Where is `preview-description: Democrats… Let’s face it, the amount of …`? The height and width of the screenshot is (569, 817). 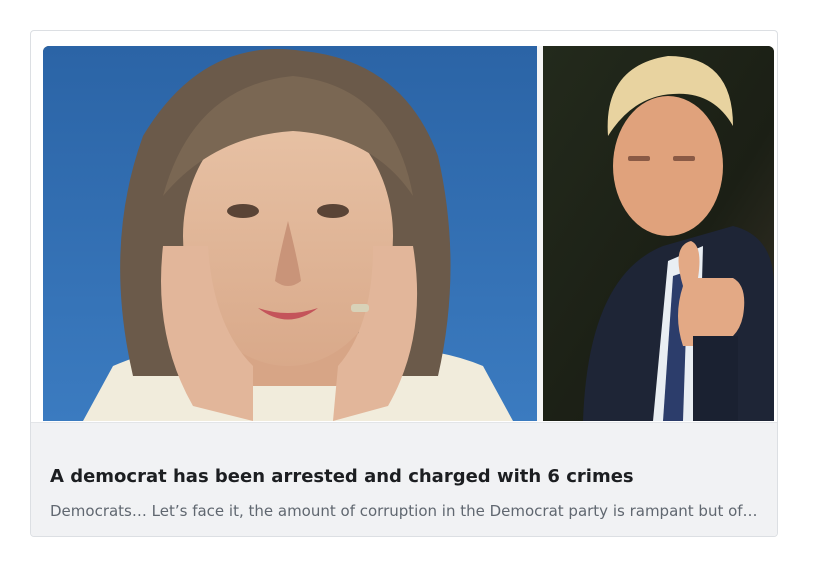
preview-description: Democrats… Let’s face it, the amount of … is located at coordinates (404, 511).